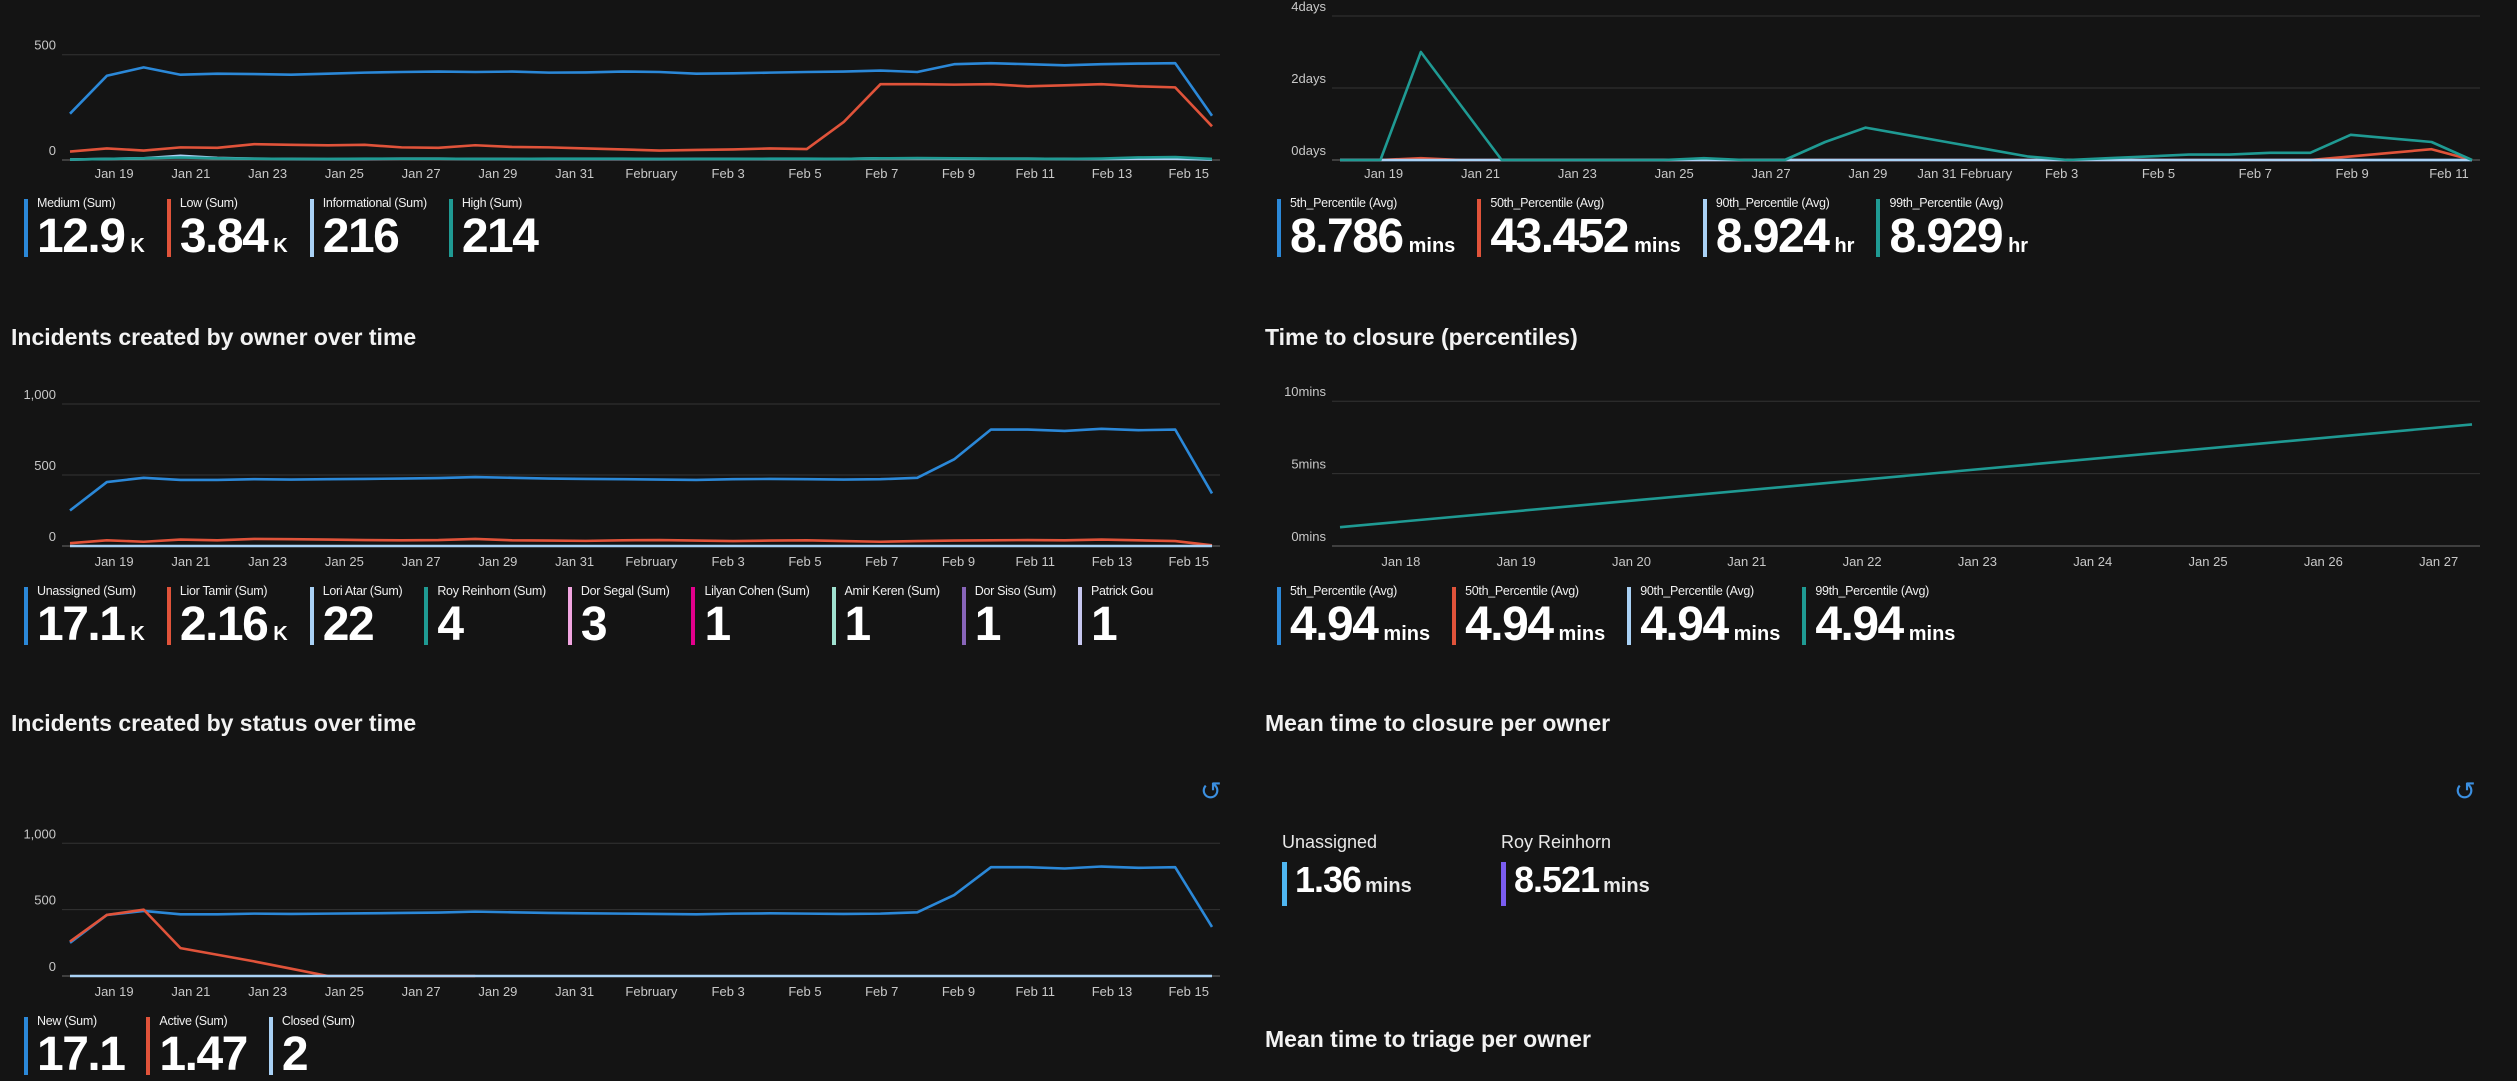 Image resolution: width=2517 pixels, height=1081 pixels. What do you see at coordinates (1347, 236) in the screenshot?
I see `legend-value: 8.786` at bounding box center [1347, 236].